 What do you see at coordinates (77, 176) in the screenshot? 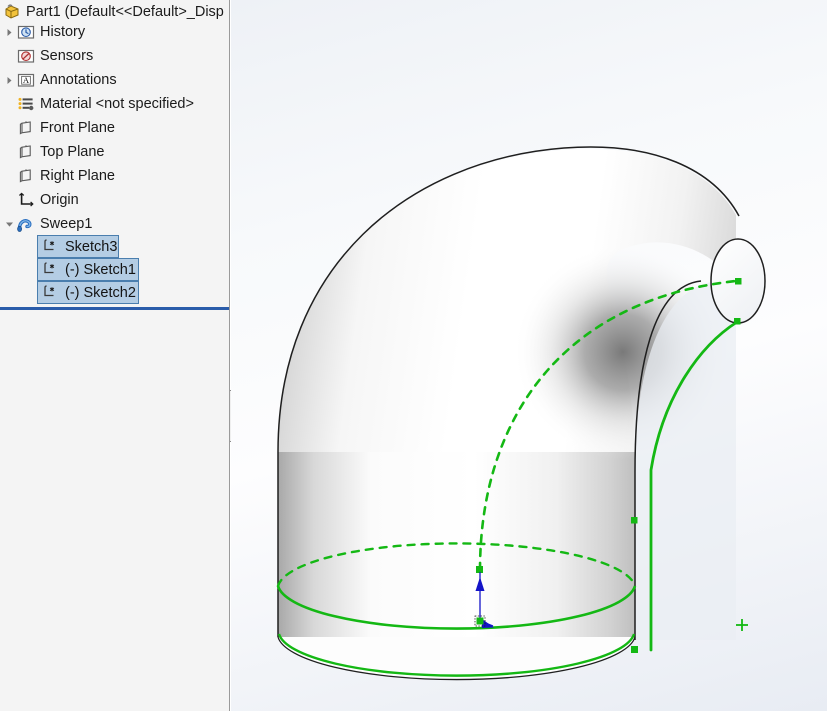
I see `tree-label-right-plane: Right Plane` at bounding box center [77, 176].